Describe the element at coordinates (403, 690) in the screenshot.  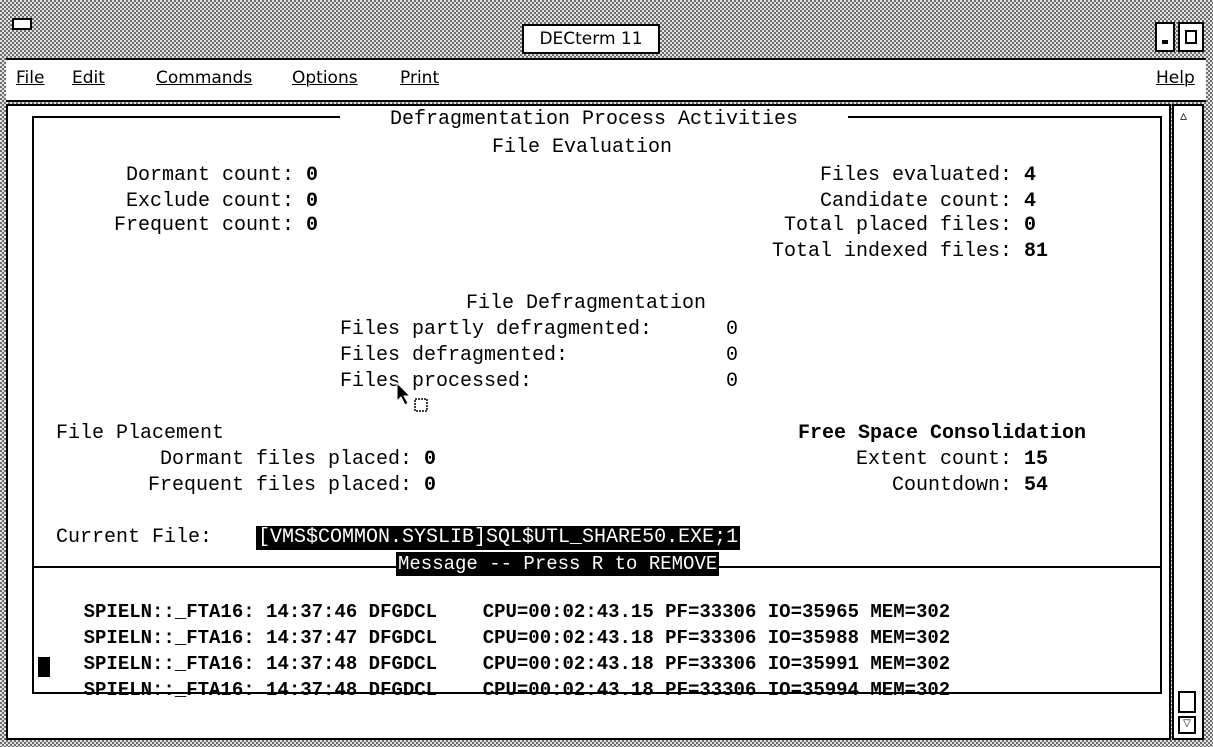
I see `log-process: DFGDCL` at that location.